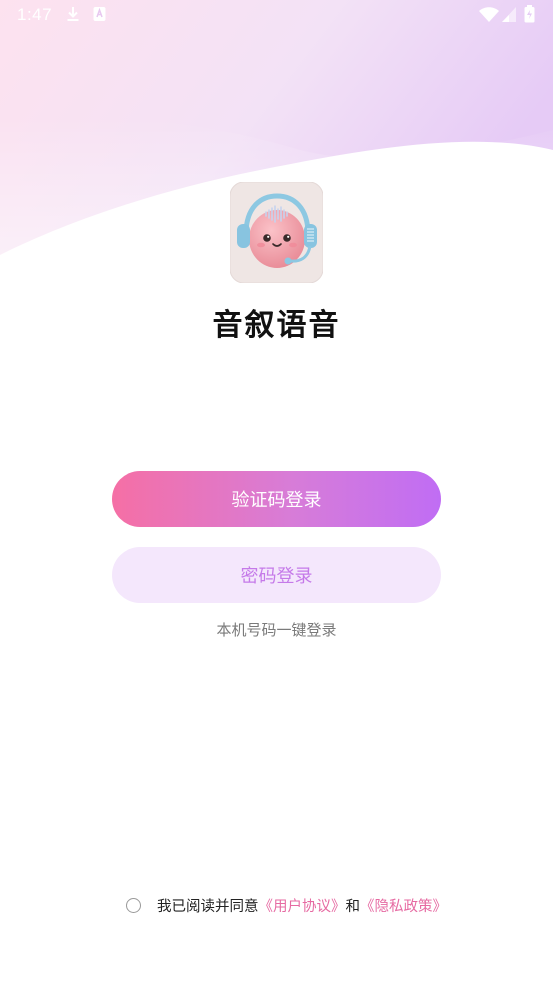 This screenshot has width=553, height=984. What do you see at coordinates (133, 905) in the screenshot?
I see `agreement-checkbox` at bounding box center [133, 905].